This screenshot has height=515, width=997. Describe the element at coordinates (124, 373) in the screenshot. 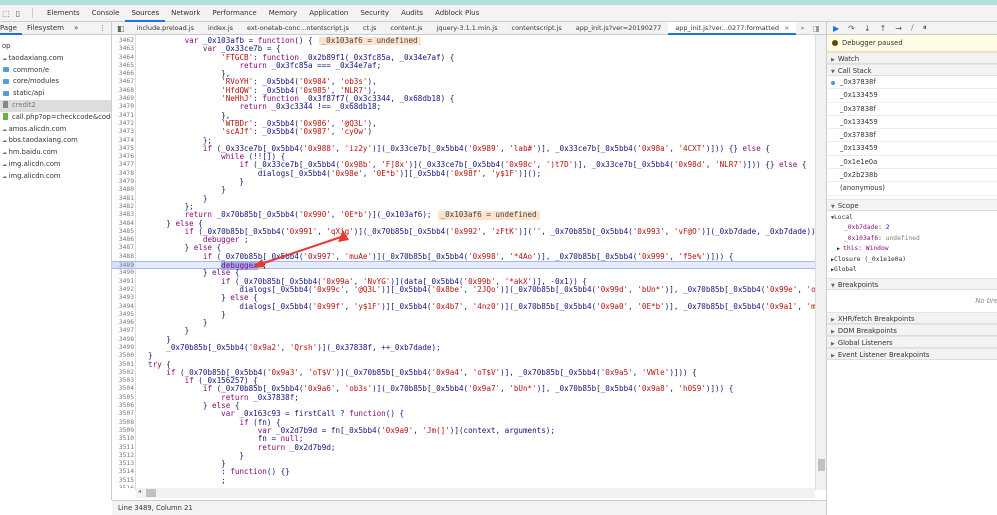

I see `line-number: 3502` at that location.